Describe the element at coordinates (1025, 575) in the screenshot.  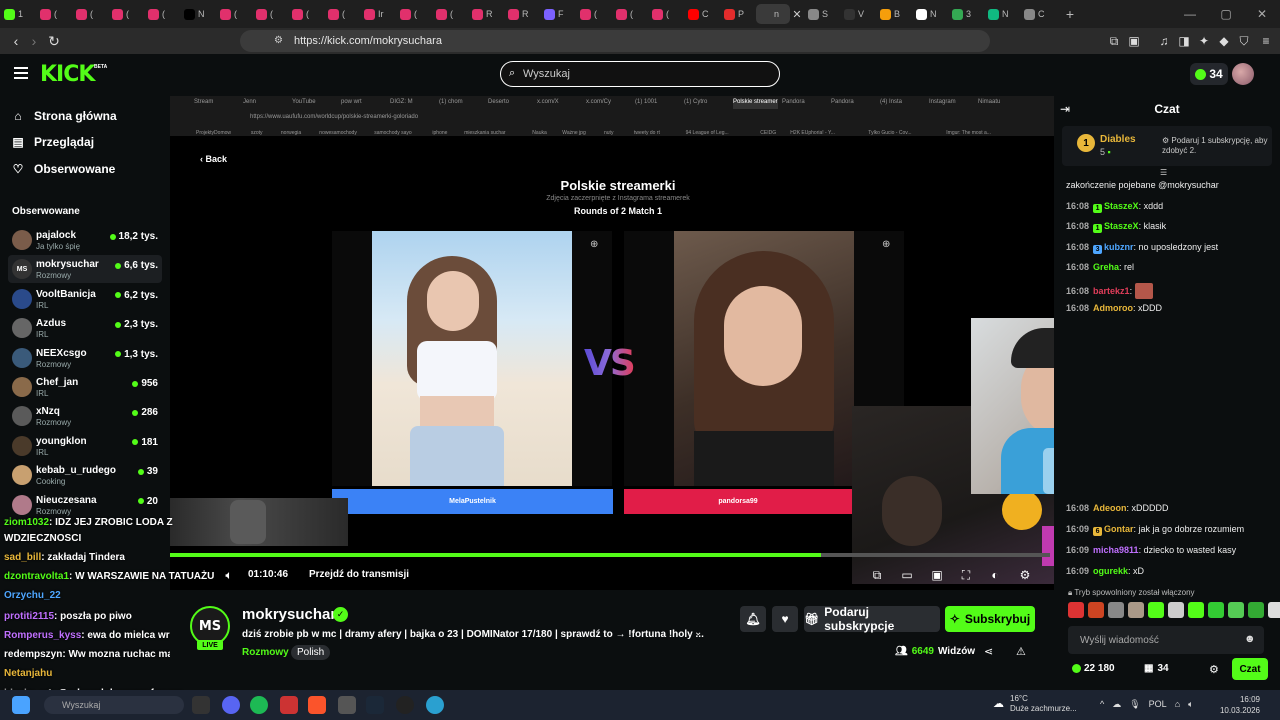
I see `settings-gear-icon: ⚙` at that location.